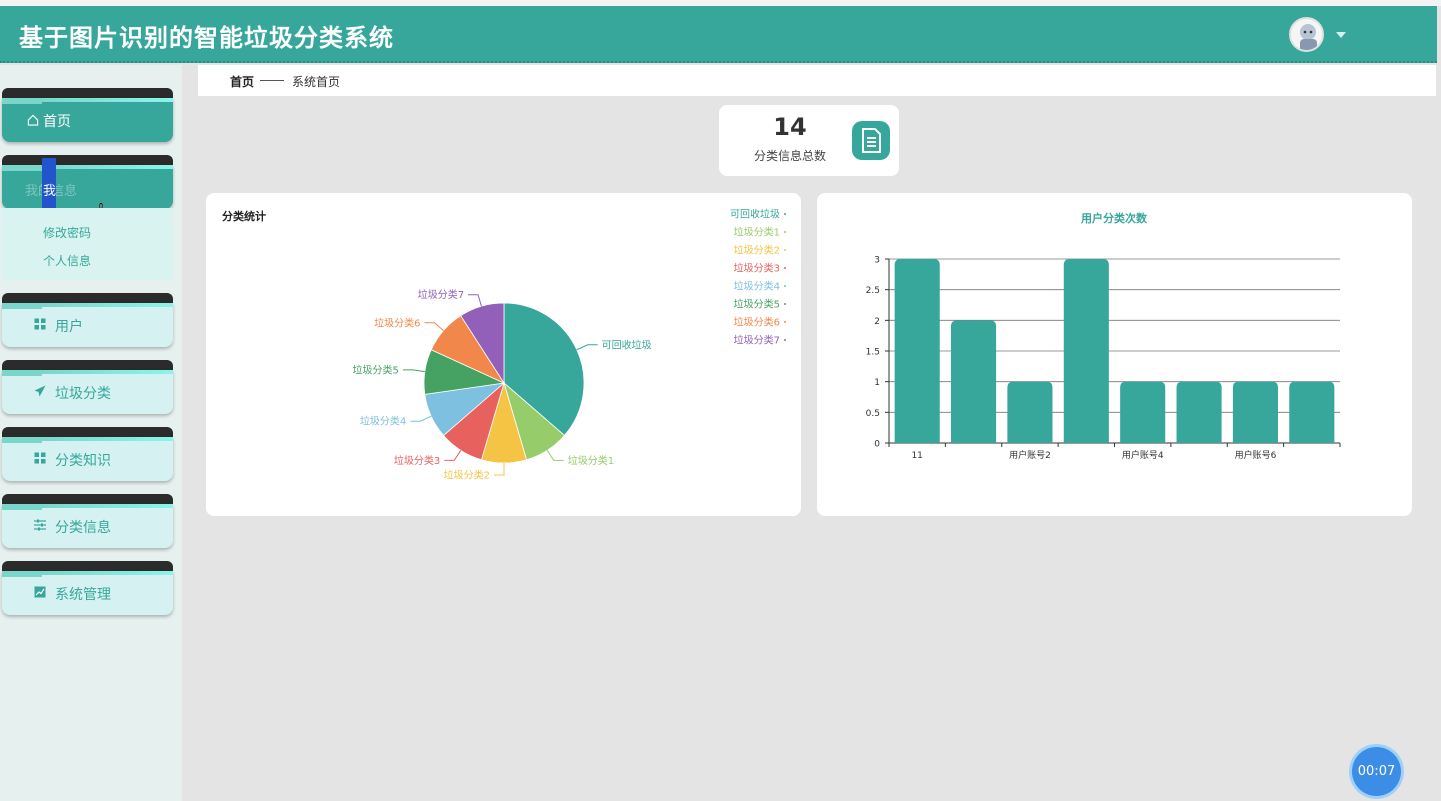 The width and height of the screenshot is (1441, 801). What do you see at coordinates (817, 80) in the screenshot?
I see `breadcrumb: 首页 系统首页` at bounding box center [817, 80].